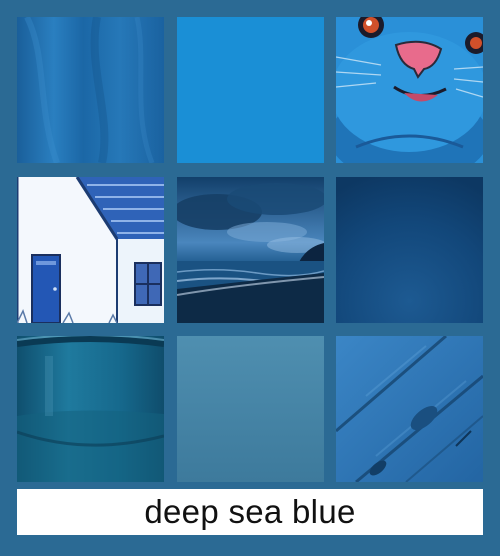  Describe the element at coordinates (90, 250) in the screenshot. I see `white-cottage-tile` at that location.